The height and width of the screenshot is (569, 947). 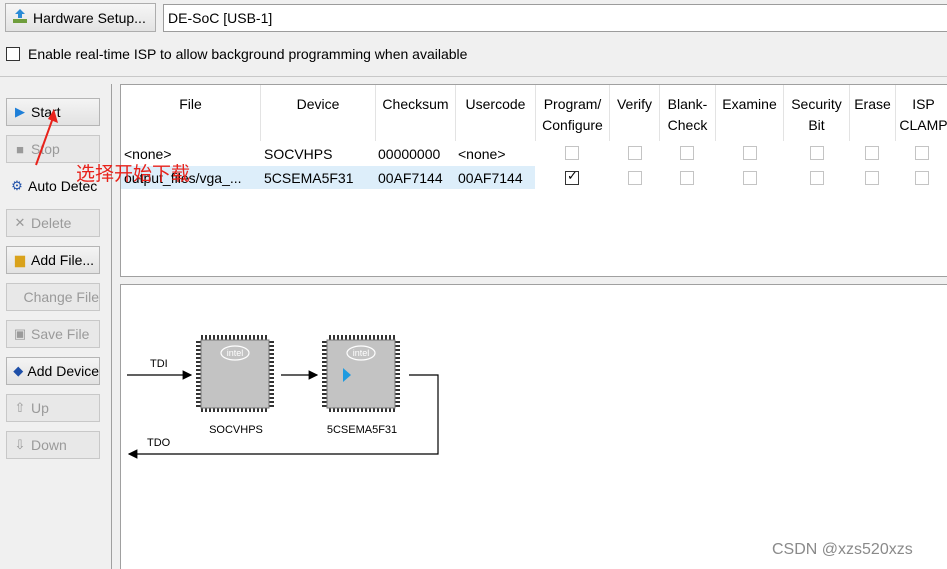 What do you see at coordinates (687, 178) in the screenshot?
I see `row2-blank-check-checkbox` at bounding box center [687, 178].